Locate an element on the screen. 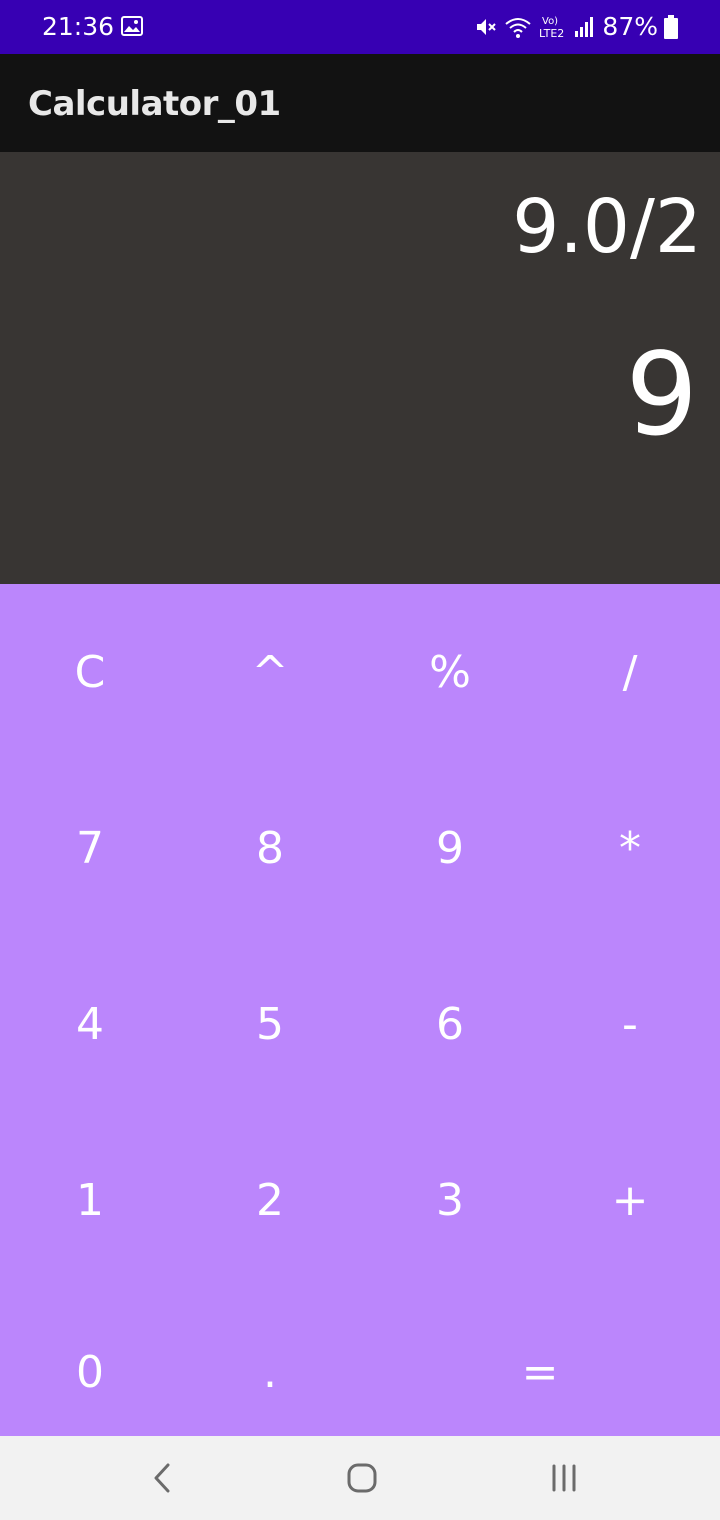 This screenshot has height=1520, width=720. status-icons: Vo) LTE2 87% is located at coordinates (576, 26).